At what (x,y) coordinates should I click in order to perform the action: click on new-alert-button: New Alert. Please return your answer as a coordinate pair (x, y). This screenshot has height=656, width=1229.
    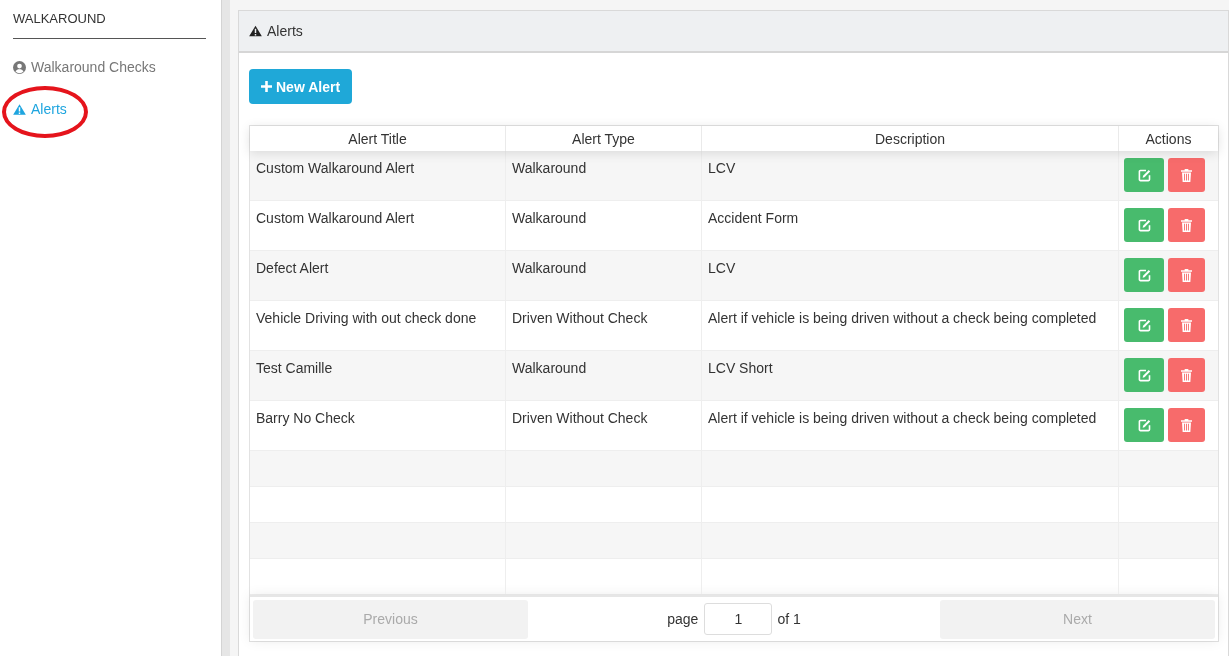
    Looking at the image, I should click on (301, 86).